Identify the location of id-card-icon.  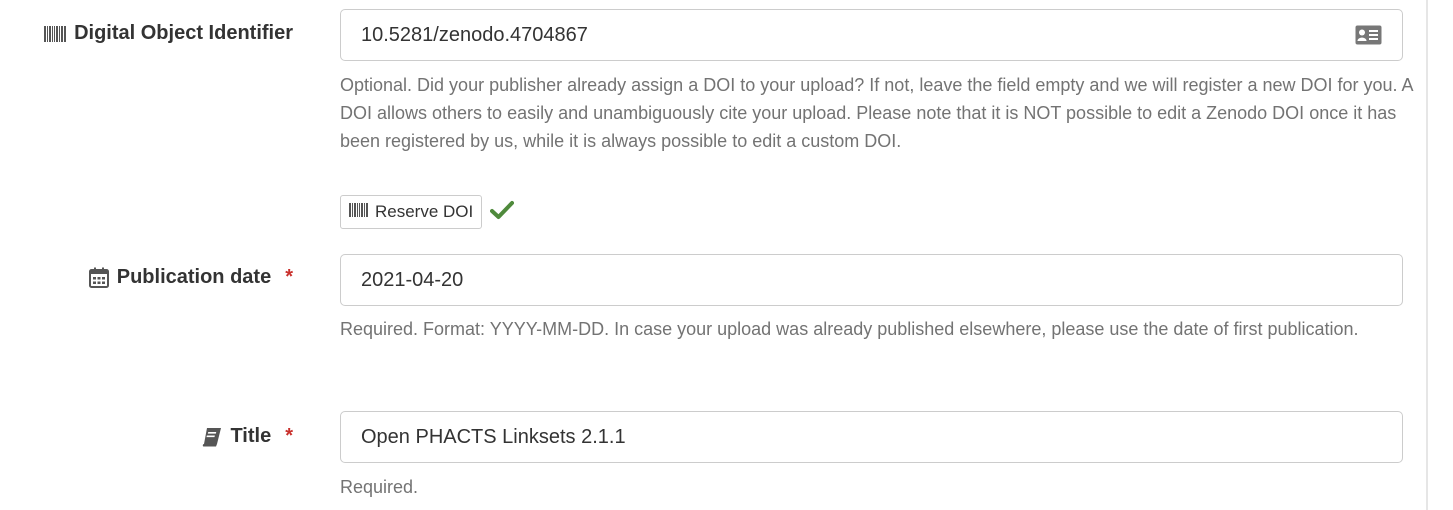
(1368, 35).